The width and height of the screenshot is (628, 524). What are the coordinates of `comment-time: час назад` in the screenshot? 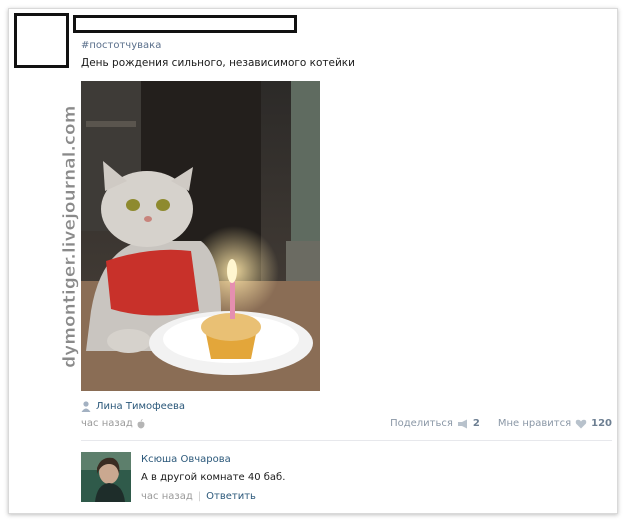 It's located at (167, 496).